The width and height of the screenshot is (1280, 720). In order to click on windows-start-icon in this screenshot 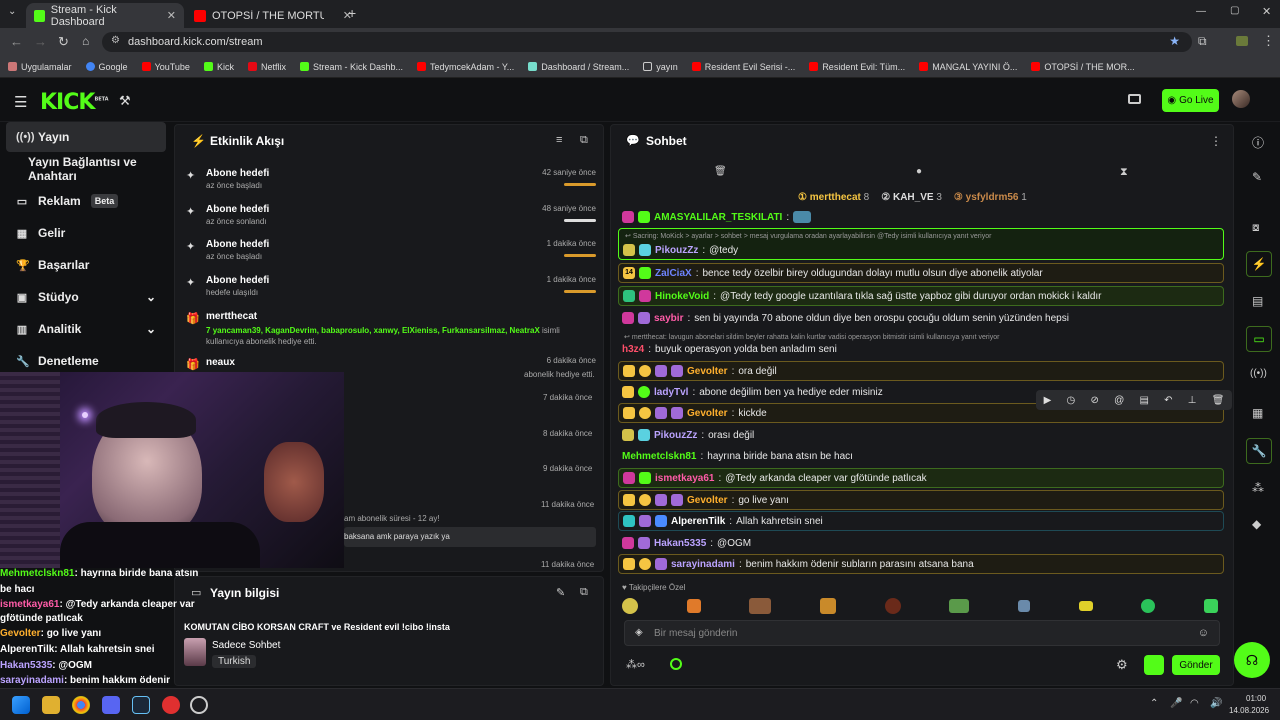, I will do `click(21, 705)`.